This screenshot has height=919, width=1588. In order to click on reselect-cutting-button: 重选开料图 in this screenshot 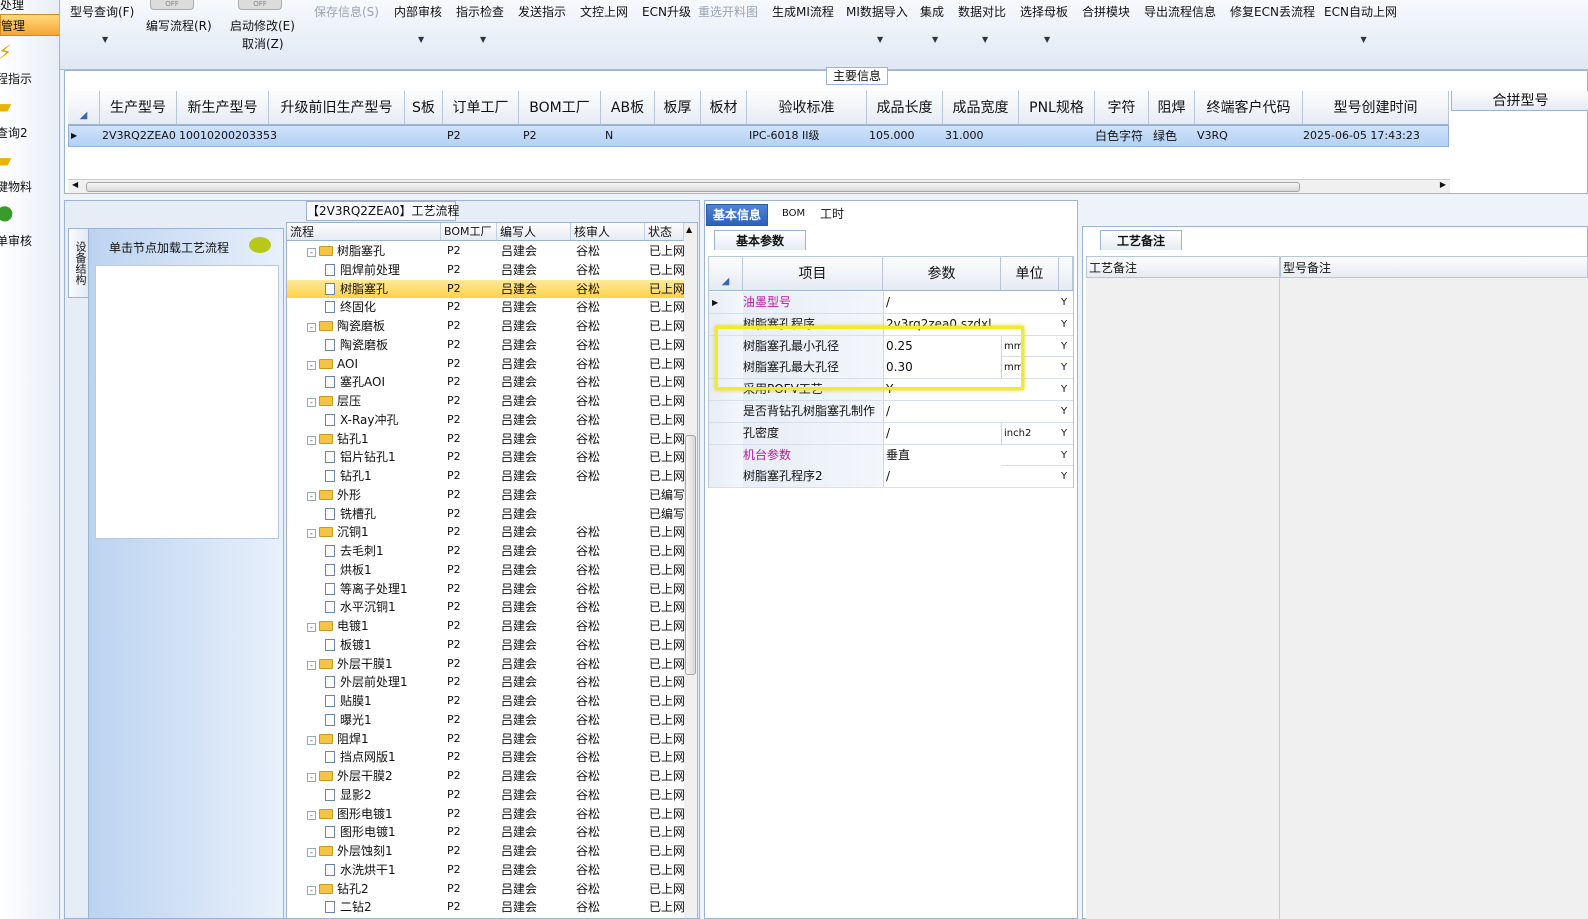, I will do `click(728, 11)`.